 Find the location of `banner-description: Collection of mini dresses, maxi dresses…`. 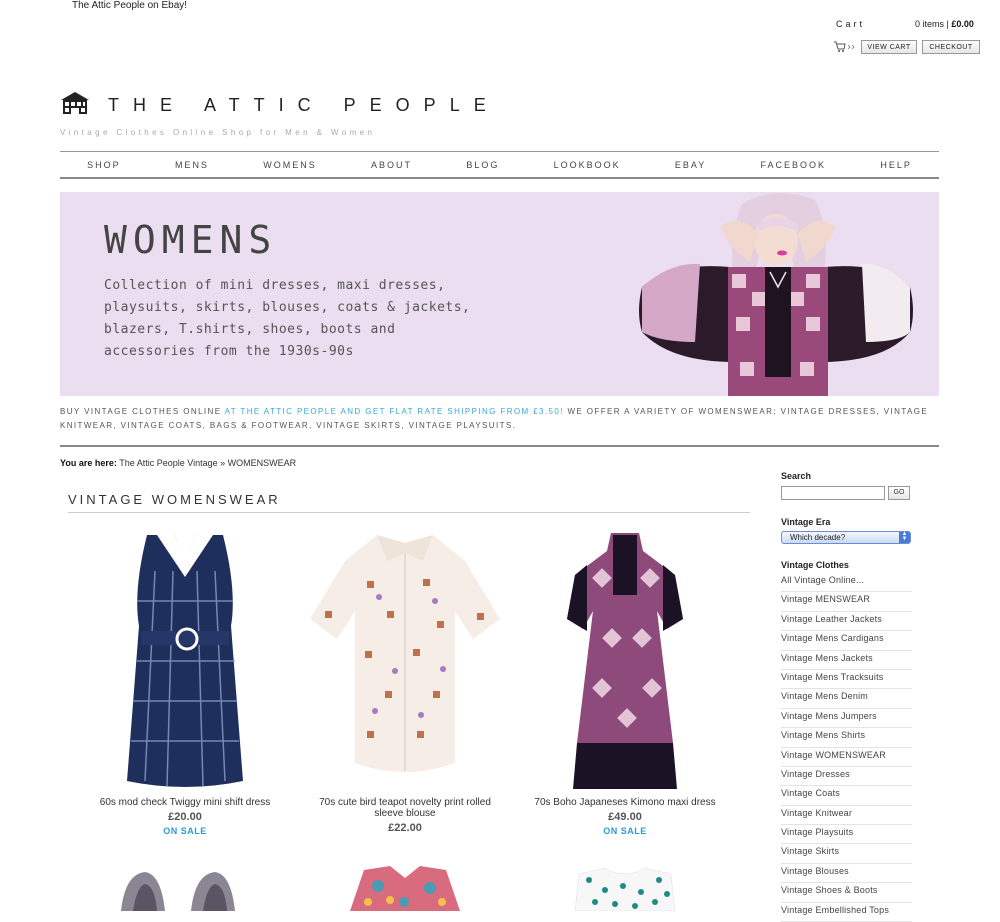

banner-description: Collection of mini dresses, maxi dresses… is located at coordinates (287, 318).